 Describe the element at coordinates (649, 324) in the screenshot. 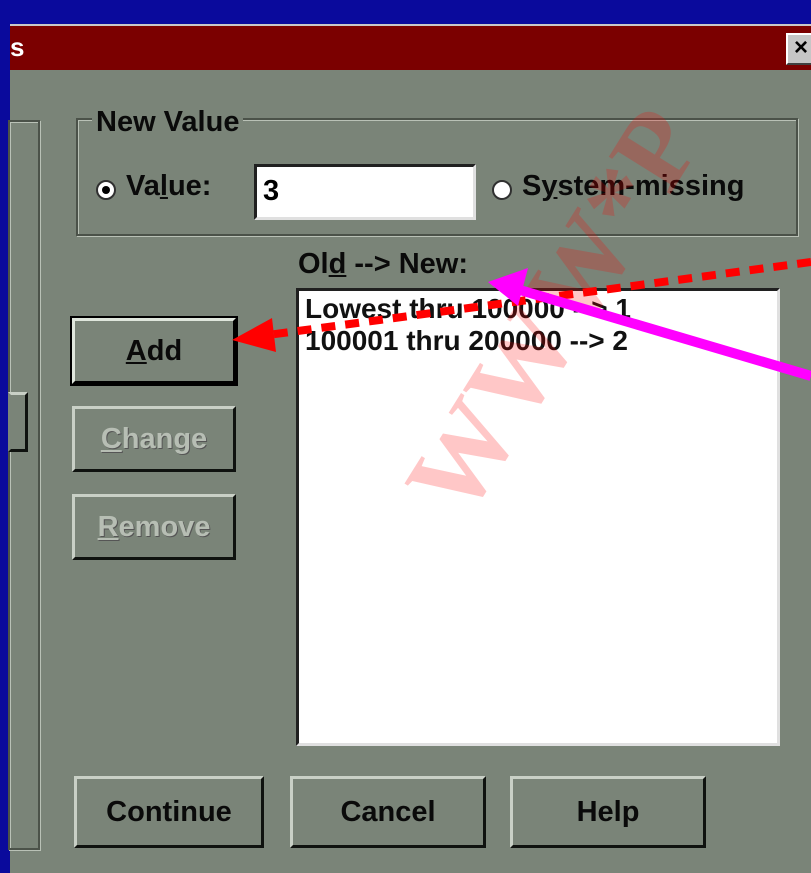

I see `solid-arrow` at that location.